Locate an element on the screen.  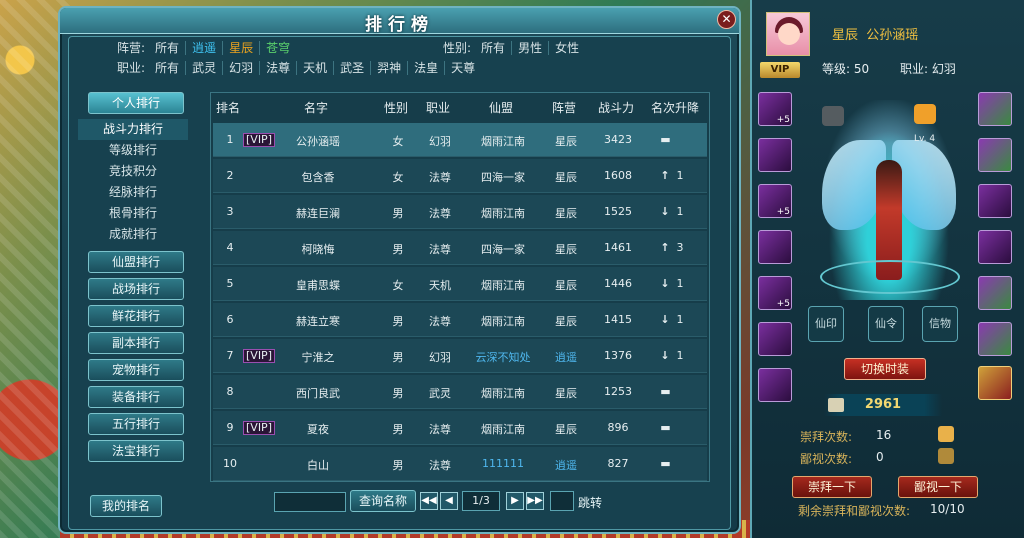
seal-slot: 仙印 is located at coordinates (826, 324).